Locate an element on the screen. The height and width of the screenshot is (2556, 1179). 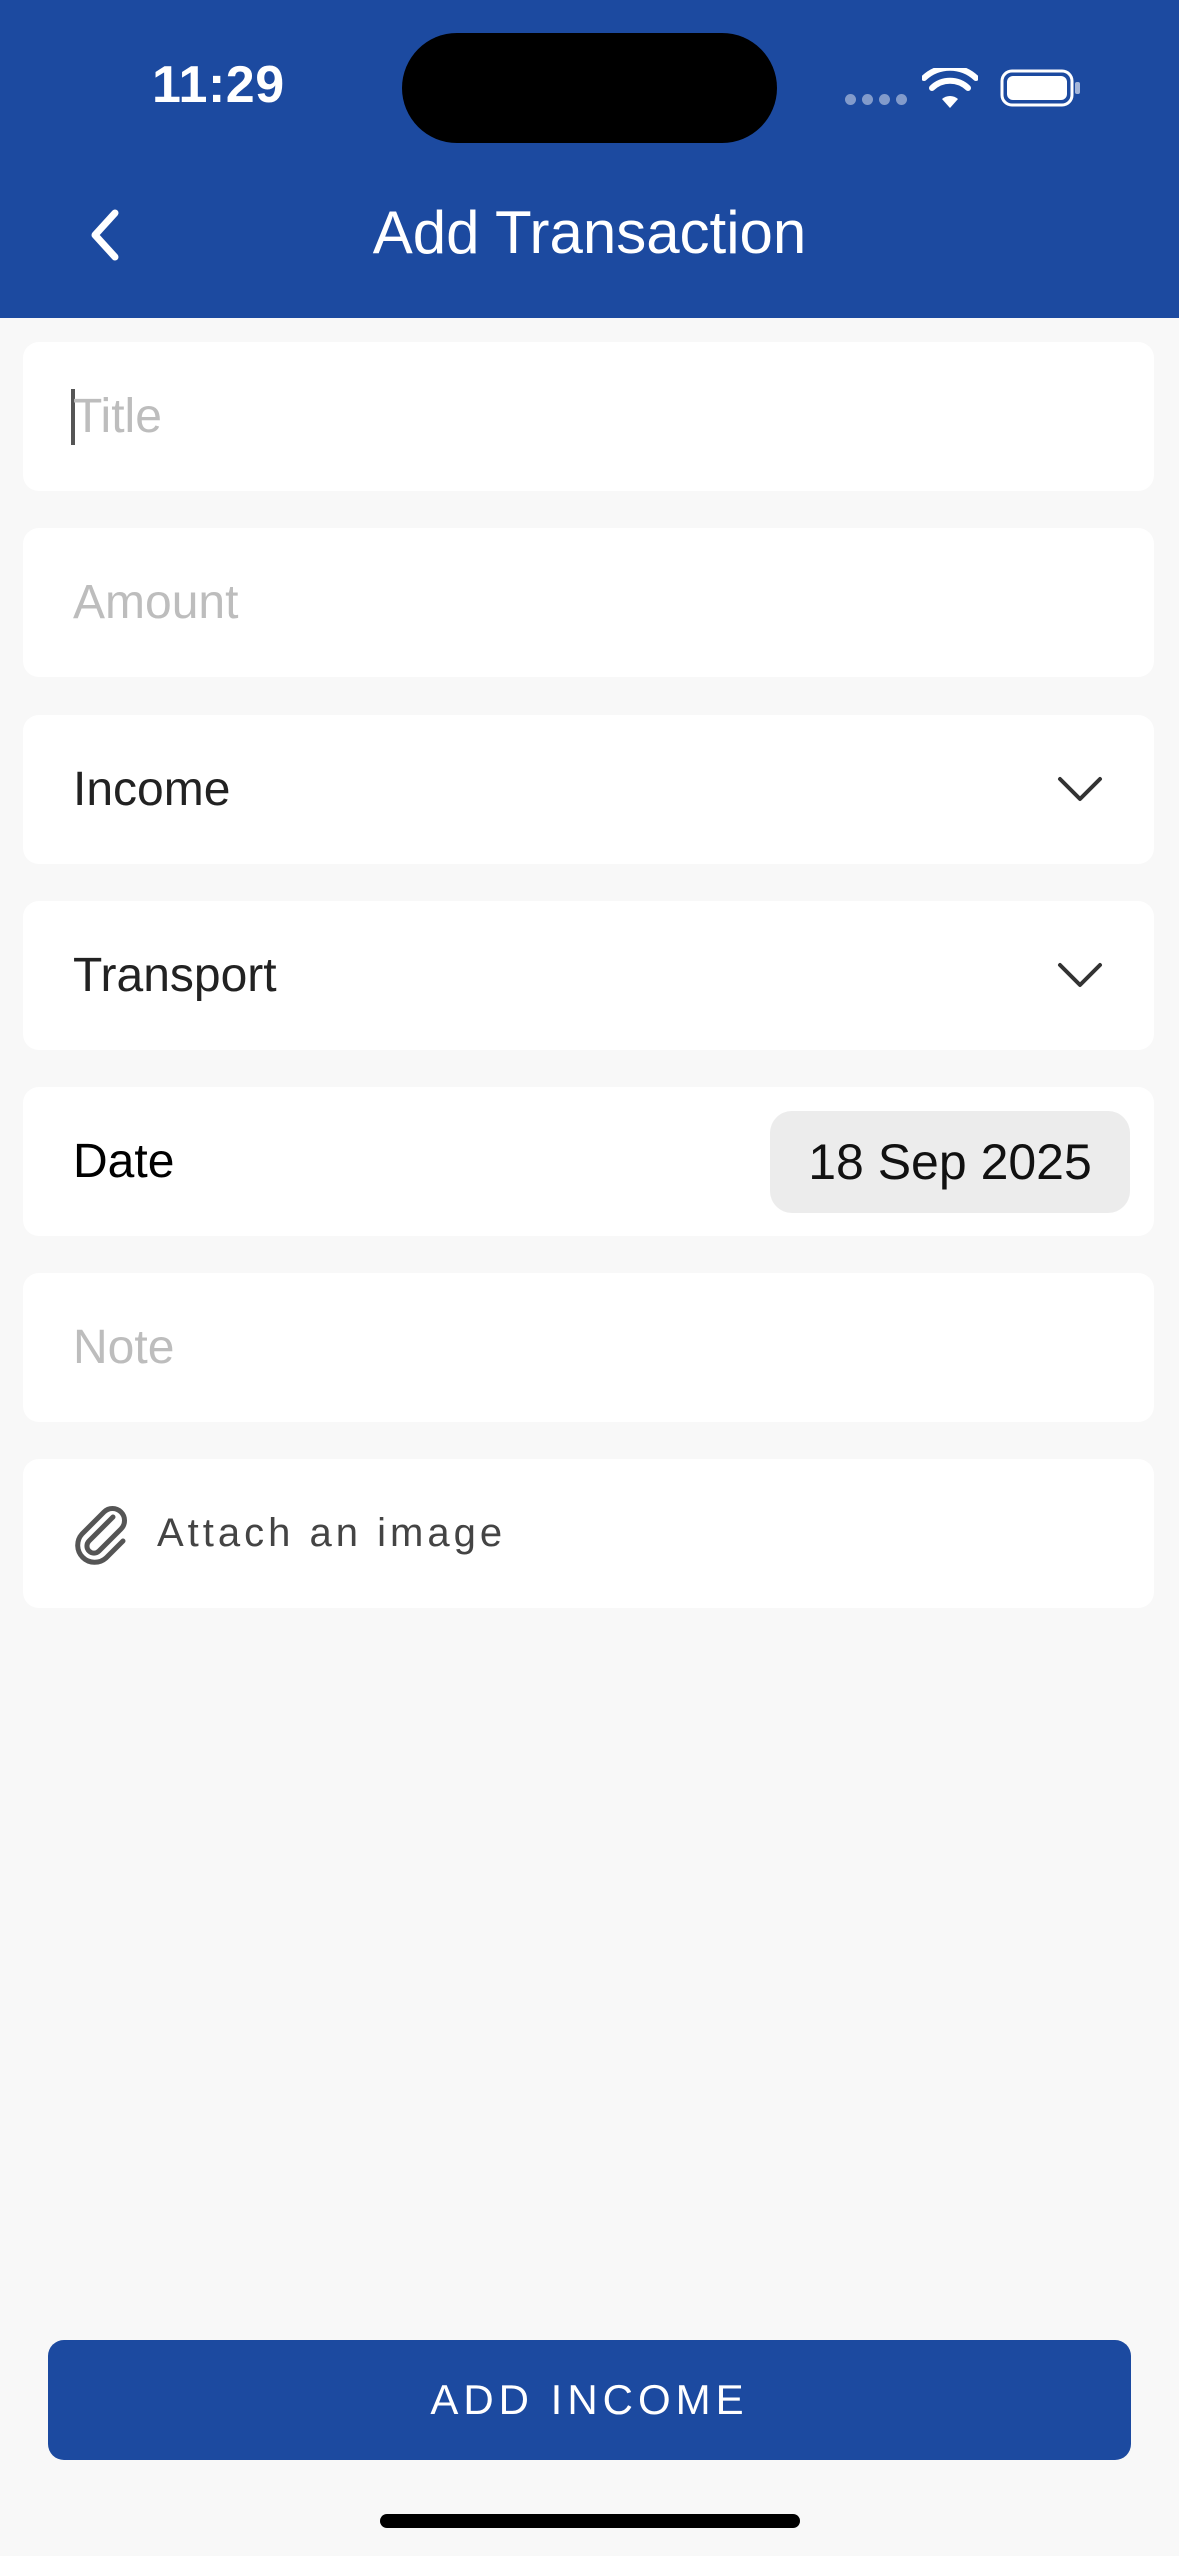
date-label: Date is located at coordinates (124, 1161).